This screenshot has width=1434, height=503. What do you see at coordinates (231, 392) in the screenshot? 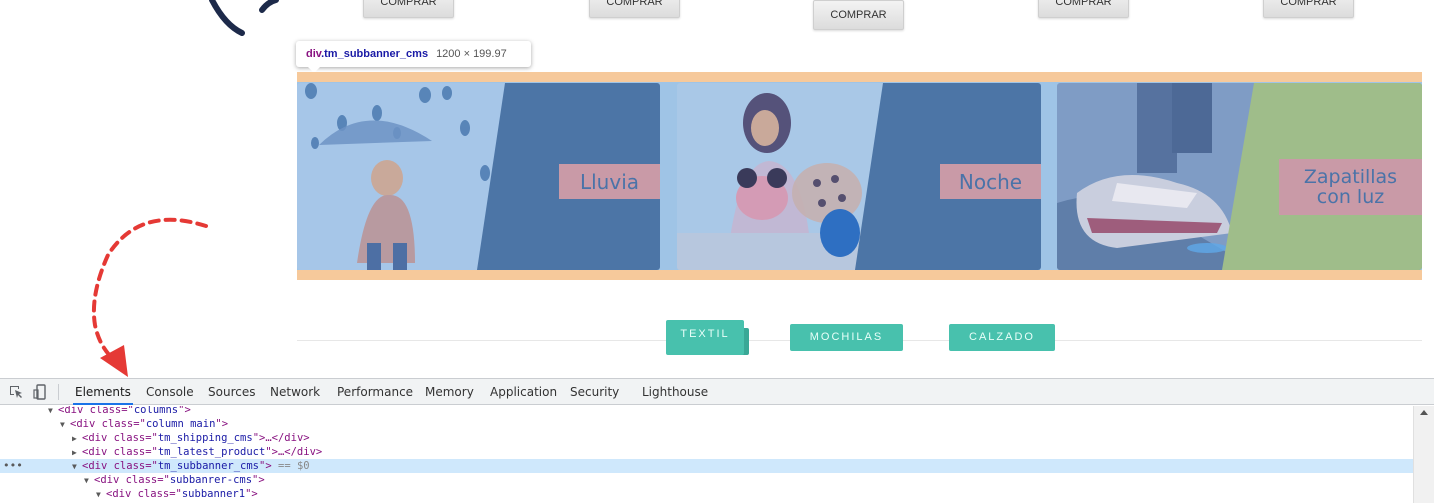
I see `tab-sources: Sources` at bounding box center [231, 392].